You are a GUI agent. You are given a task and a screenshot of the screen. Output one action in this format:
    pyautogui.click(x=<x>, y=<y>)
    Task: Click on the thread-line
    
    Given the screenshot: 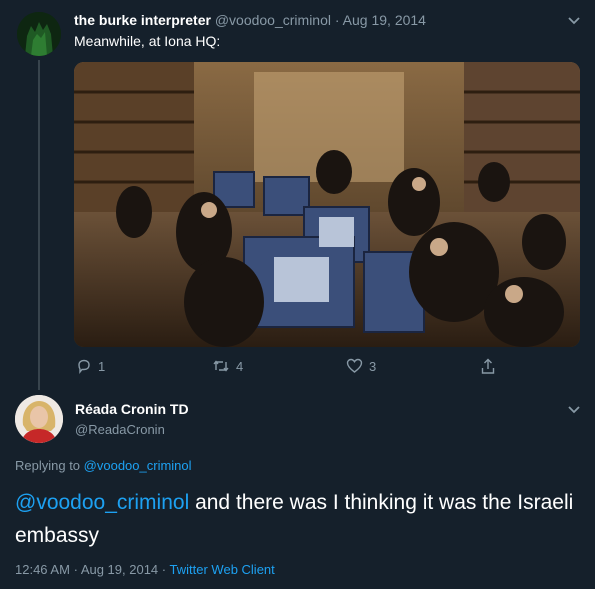 What is the action you would take?
    pyautogui.click(x=39, y=225)
    